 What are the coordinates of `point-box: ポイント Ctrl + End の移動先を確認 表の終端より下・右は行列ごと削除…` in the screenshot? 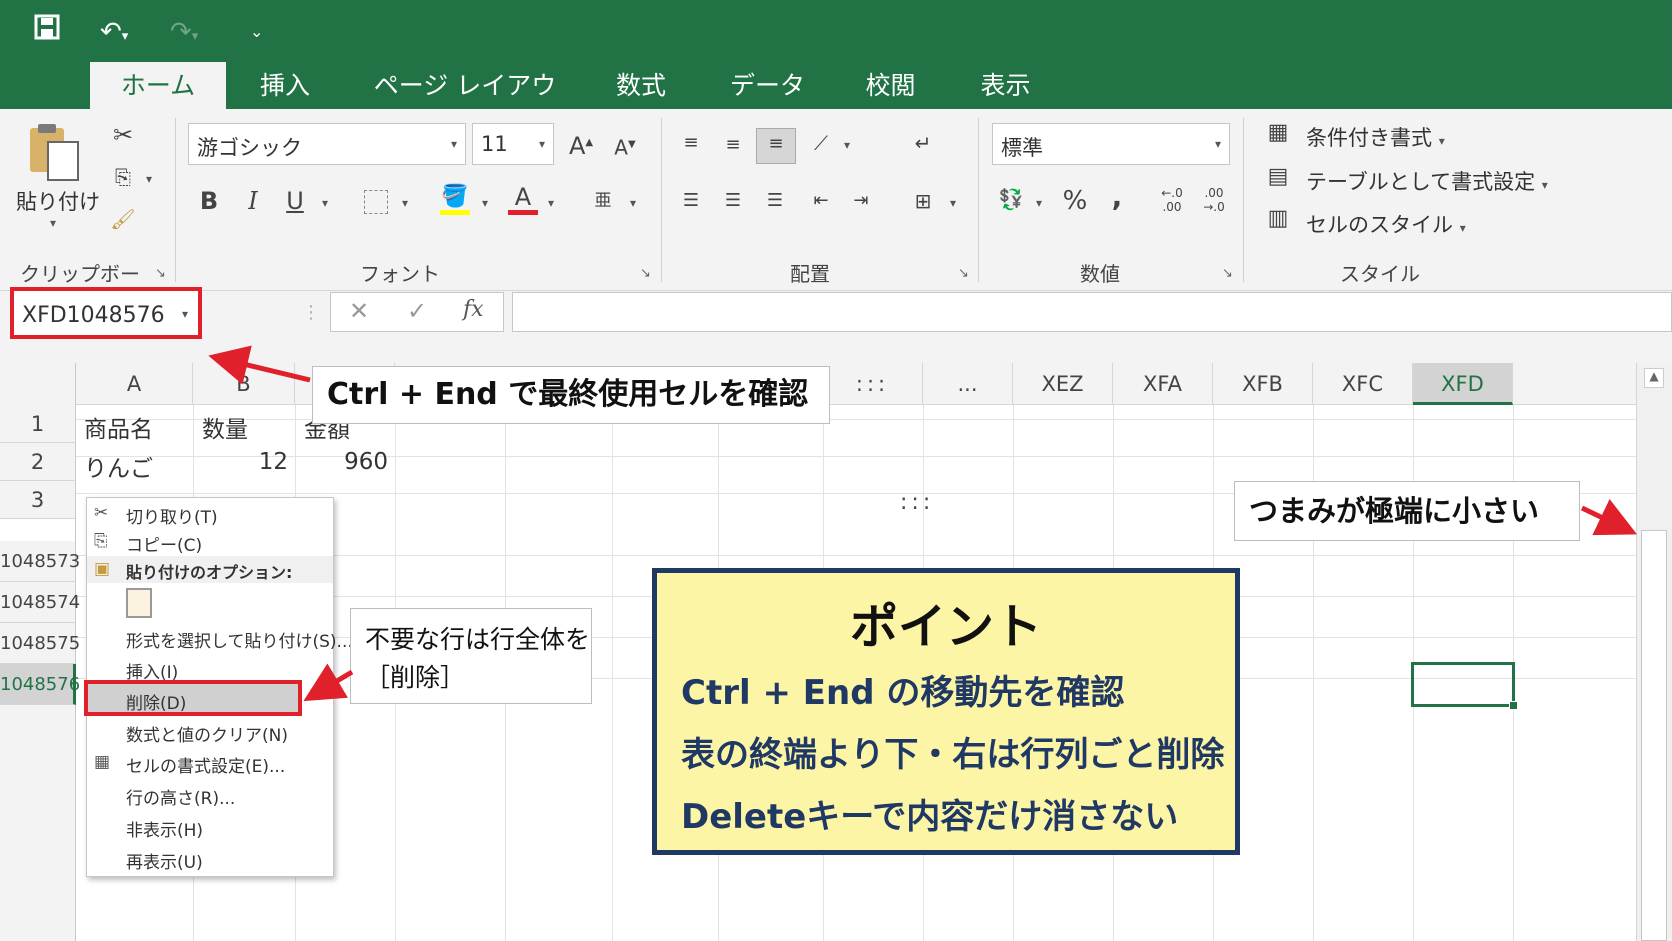 It's located at (946, 711).